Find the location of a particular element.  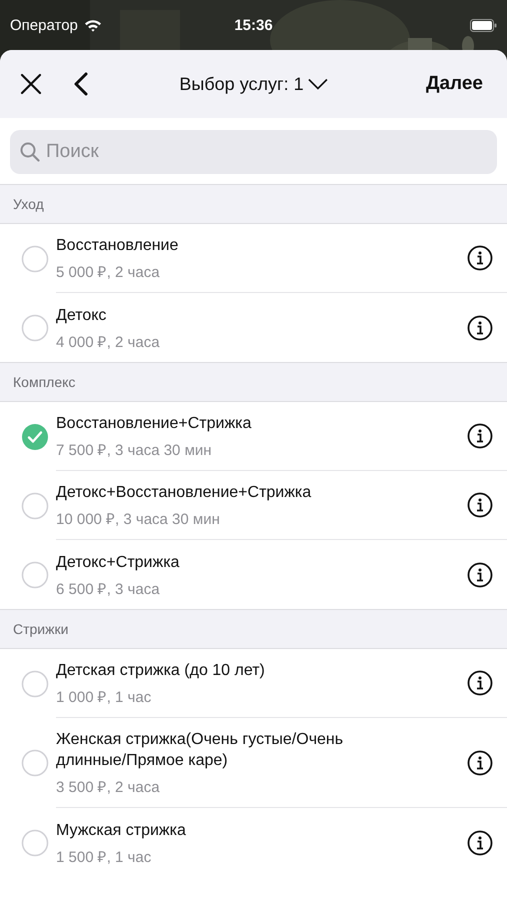

clock-time: 15:36 is located at coordinates (253, 25).